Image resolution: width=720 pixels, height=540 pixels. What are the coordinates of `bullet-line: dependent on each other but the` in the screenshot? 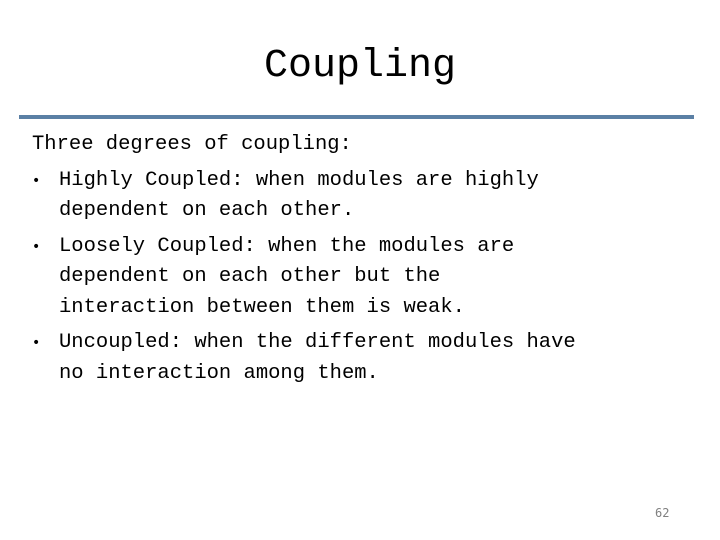 It's located at (250, 276).